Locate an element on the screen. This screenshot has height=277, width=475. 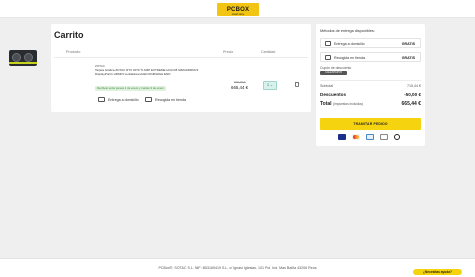
logo-text: PCBOX is located at coordinates (238, 9).